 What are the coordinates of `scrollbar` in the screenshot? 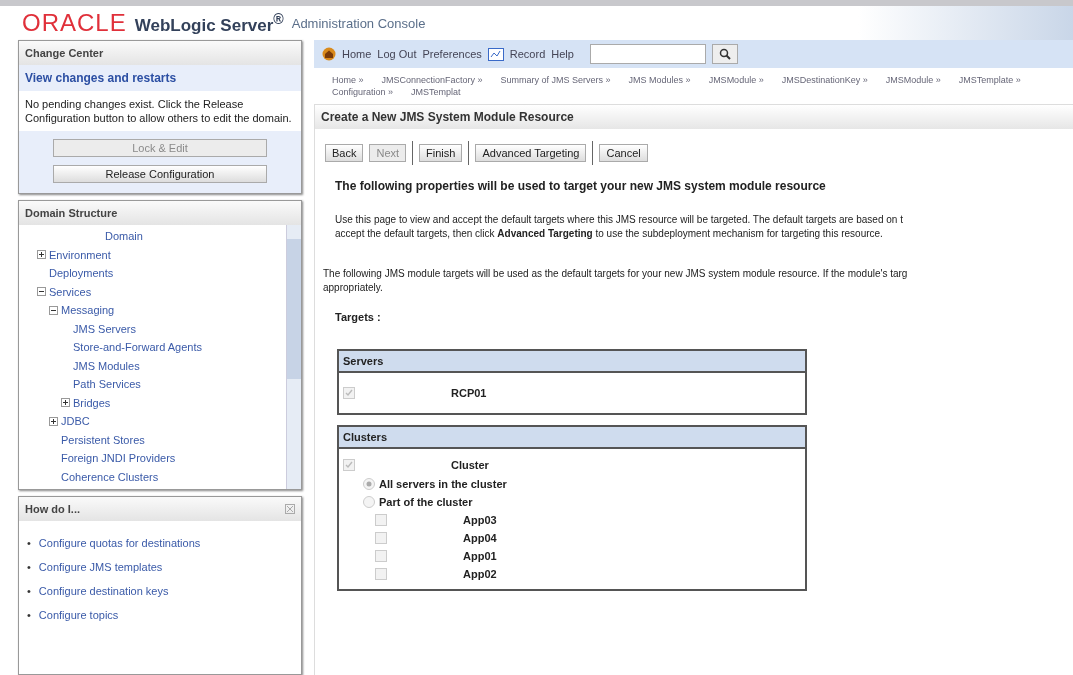 It's located at (293, 357).